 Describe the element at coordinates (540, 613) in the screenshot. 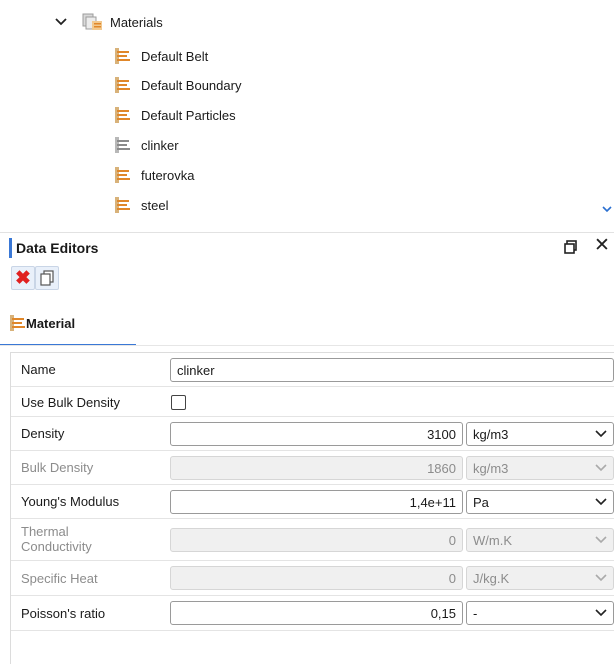

I see `poissons-ratio-unit-select: -` at that location.